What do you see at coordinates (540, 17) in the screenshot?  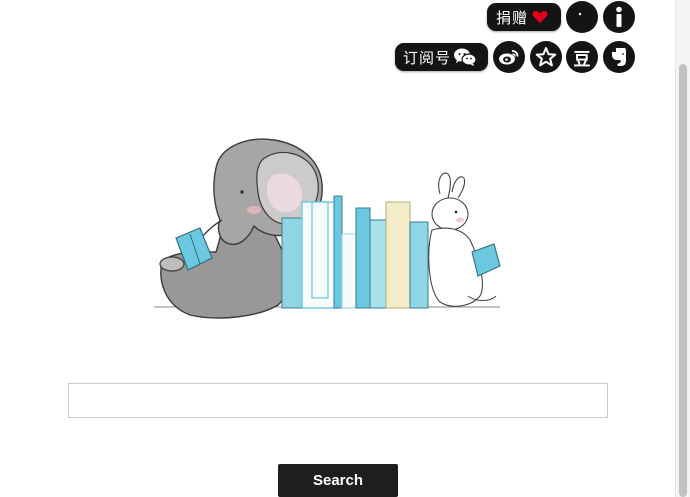 I see `heart-icon` at bounding box center [540, 17].